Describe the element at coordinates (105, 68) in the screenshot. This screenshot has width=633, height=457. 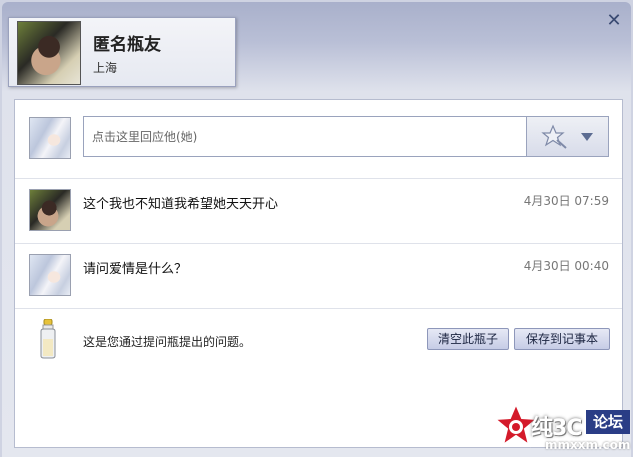
I see `sender-location: 上海` at that location.